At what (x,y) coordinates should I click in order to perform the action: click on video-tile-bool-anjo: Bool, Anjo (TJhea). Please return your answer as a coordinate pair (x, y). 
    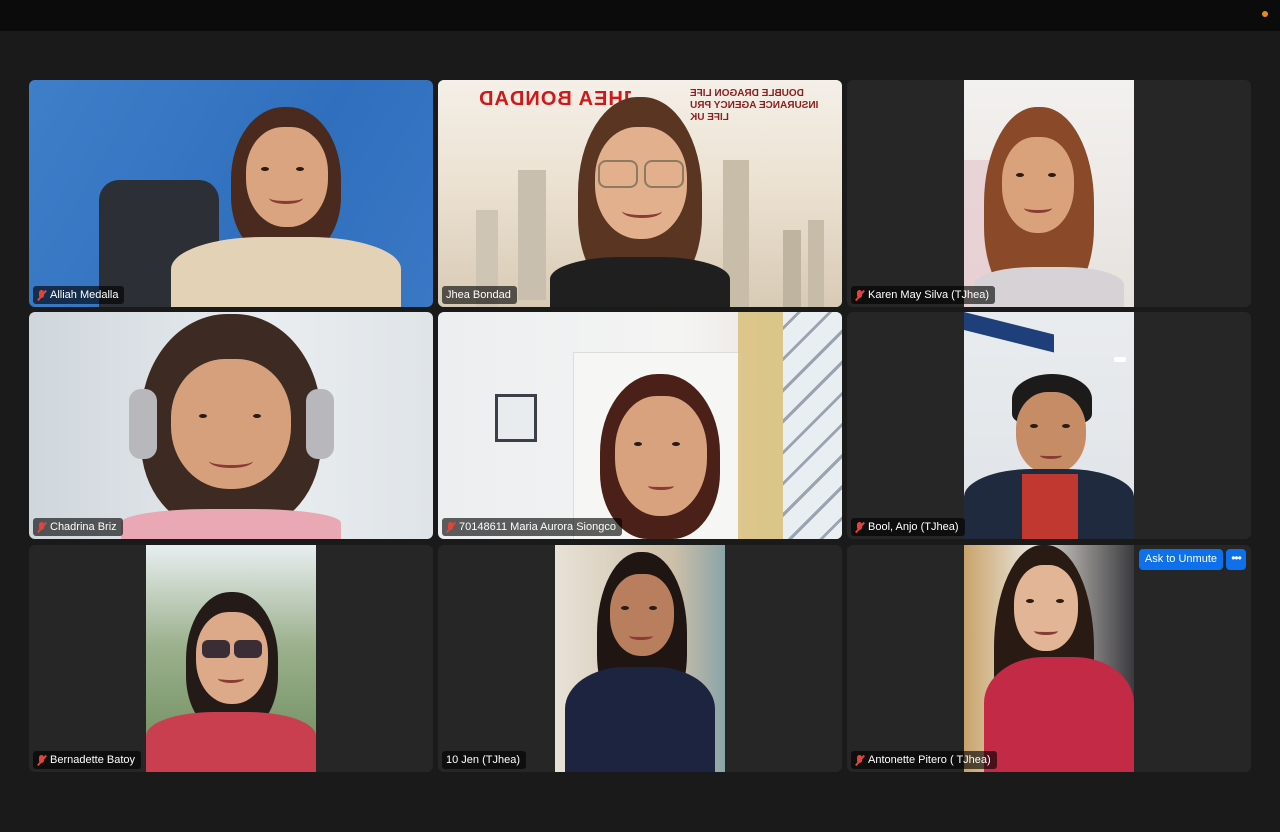
    Looking at the image, I should click on (1049, 425).